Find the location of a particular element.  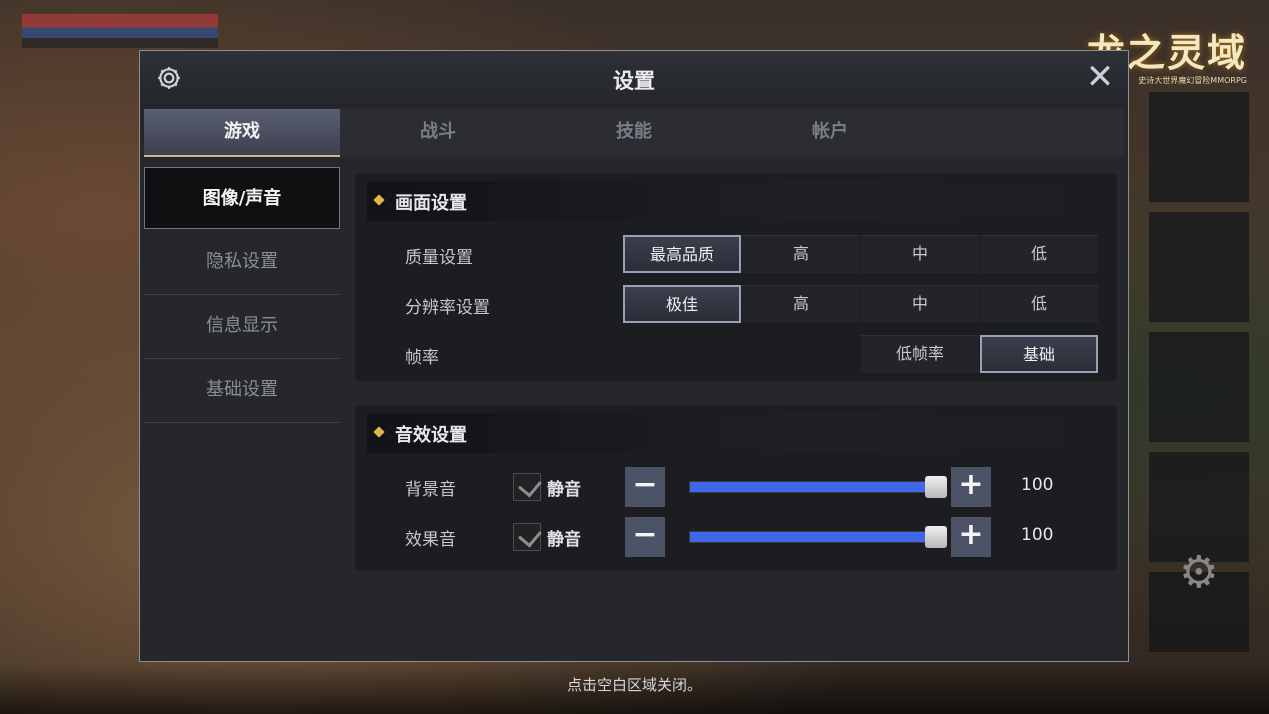

bgm-slider-thumb is located at coordinates (936, 487).